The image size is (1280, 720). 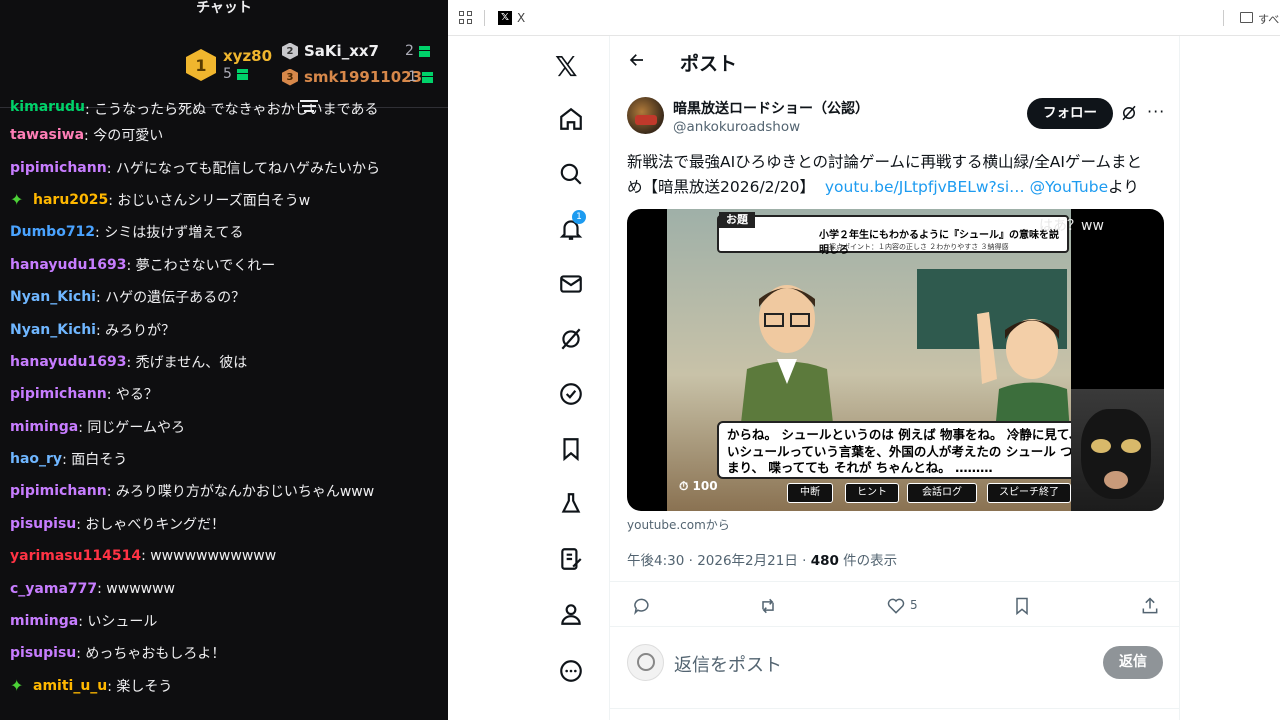 I want to click on pause-button: 中断, so click(x=810, y=493).